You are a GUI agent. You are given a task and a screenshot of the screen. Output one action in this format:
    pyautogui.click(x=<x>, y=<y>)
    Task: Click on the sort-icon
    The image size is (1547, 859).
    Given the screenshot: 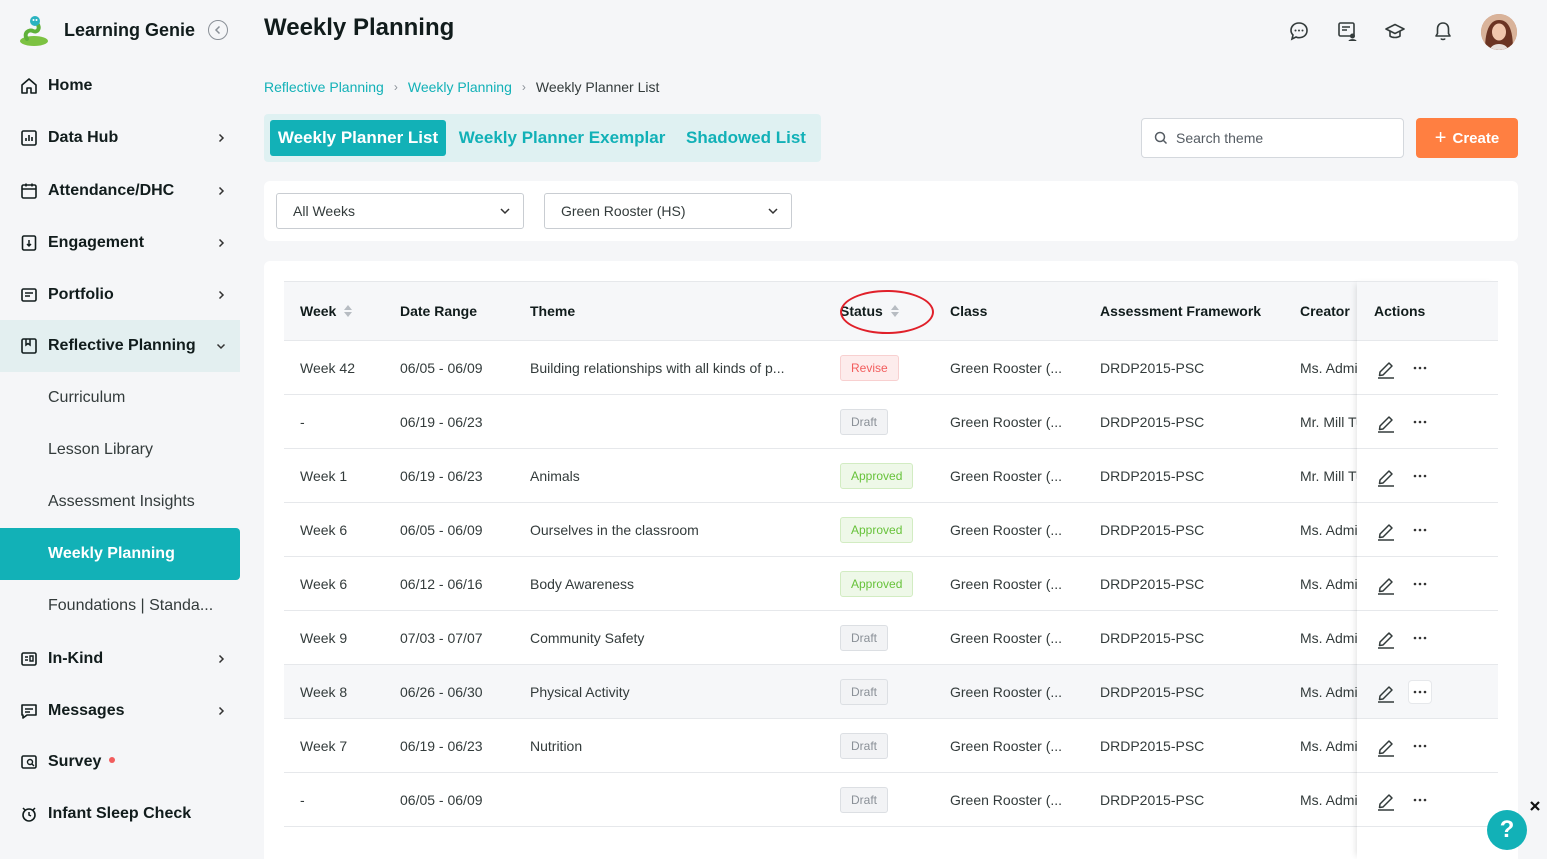 What is the action you would take?
    pyautogui.click(x=348, y=311)
    